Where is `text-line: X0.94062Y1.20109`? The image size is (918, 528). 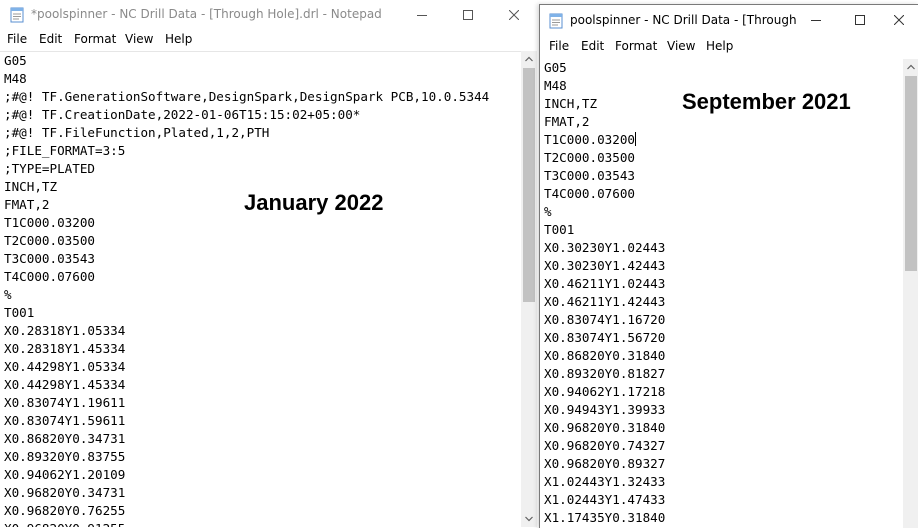 text-line: X0.94062Y1.20109 is located at coordinates (65, 474).